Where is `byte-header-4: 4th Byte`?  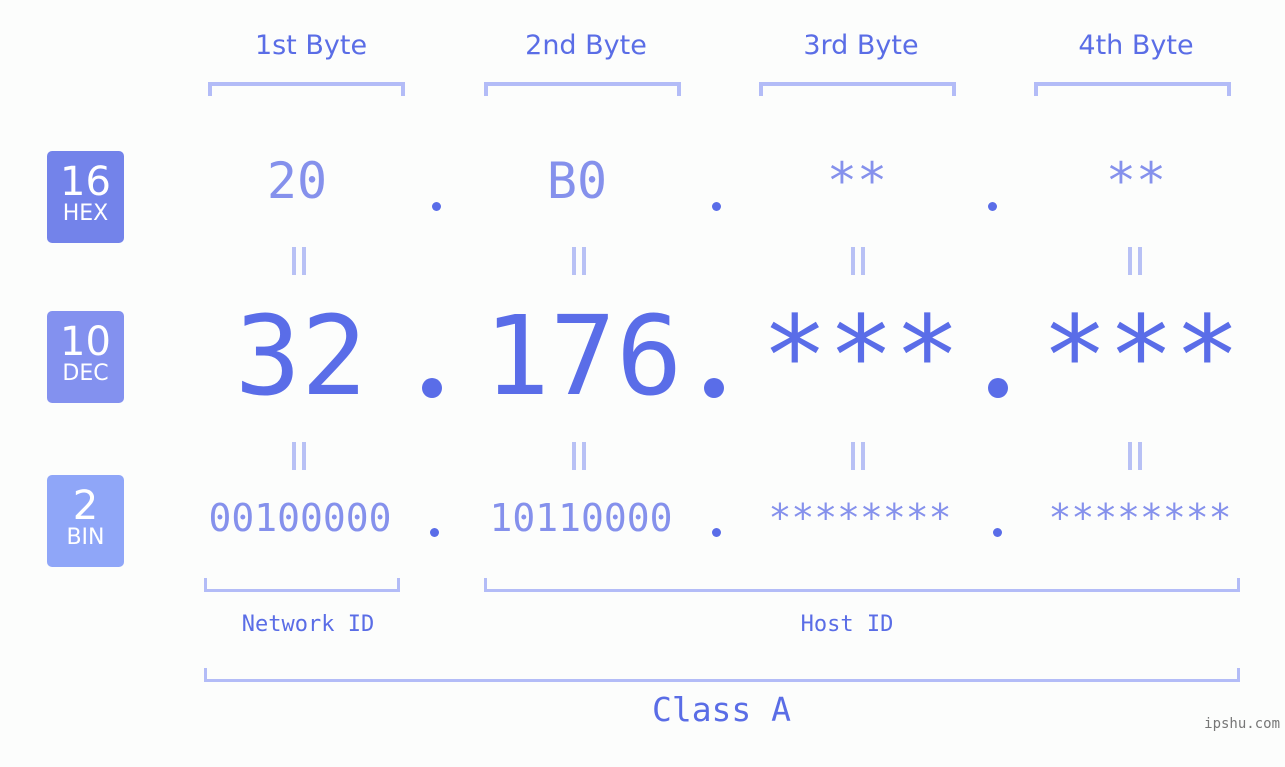 byte-header-4: 4th Byte is located at coordinates (1136, 45).